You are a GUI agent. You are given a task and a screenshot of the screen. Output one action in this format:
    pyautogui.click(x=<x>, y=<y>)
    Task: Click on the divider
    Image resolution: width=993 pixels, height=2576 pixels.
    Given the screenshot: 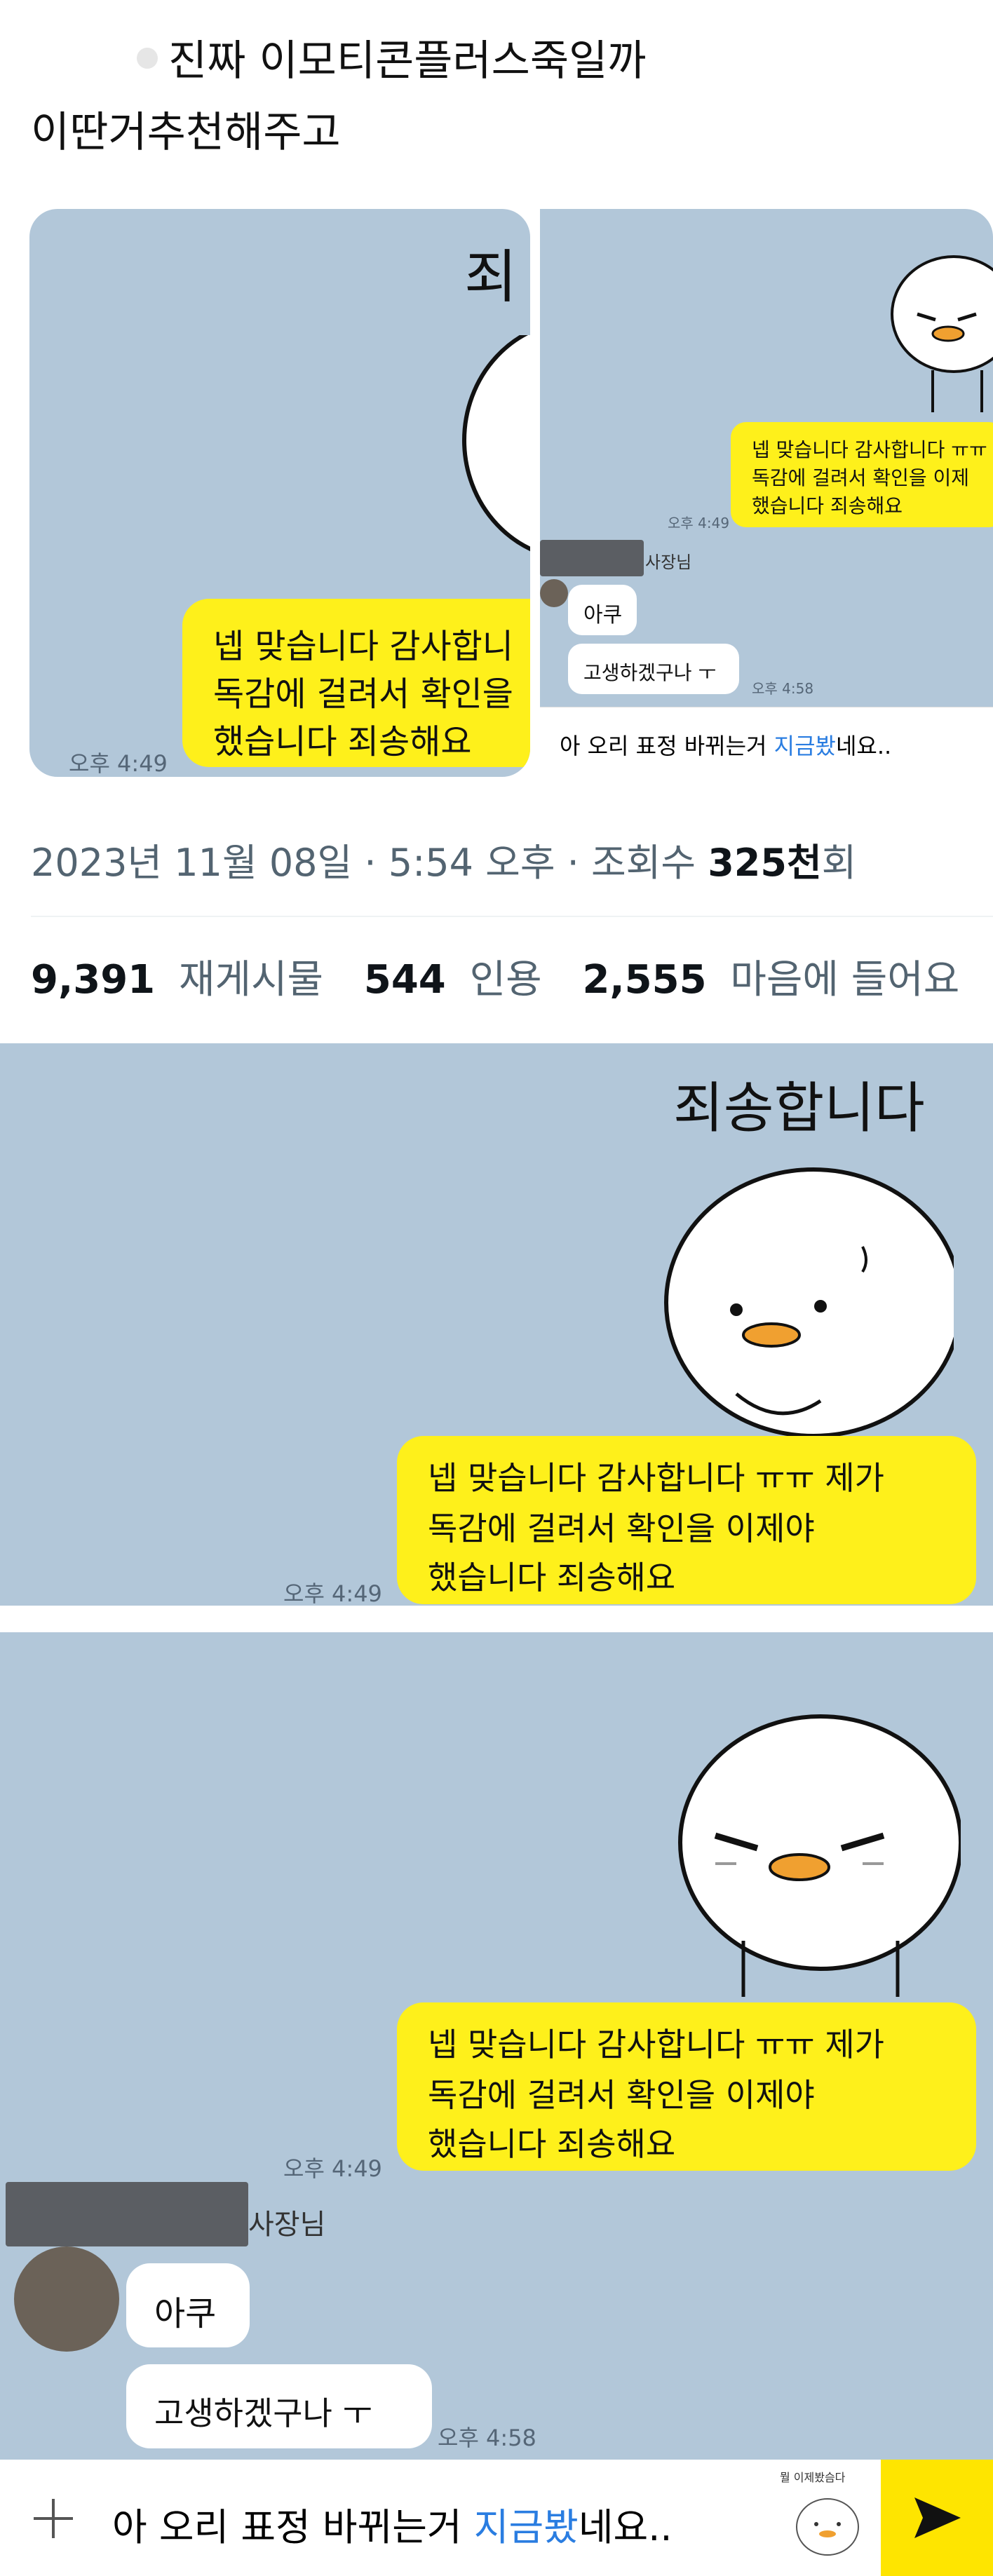 What is the action you would take?
    pyautogui.click(x=512, y=917)
    